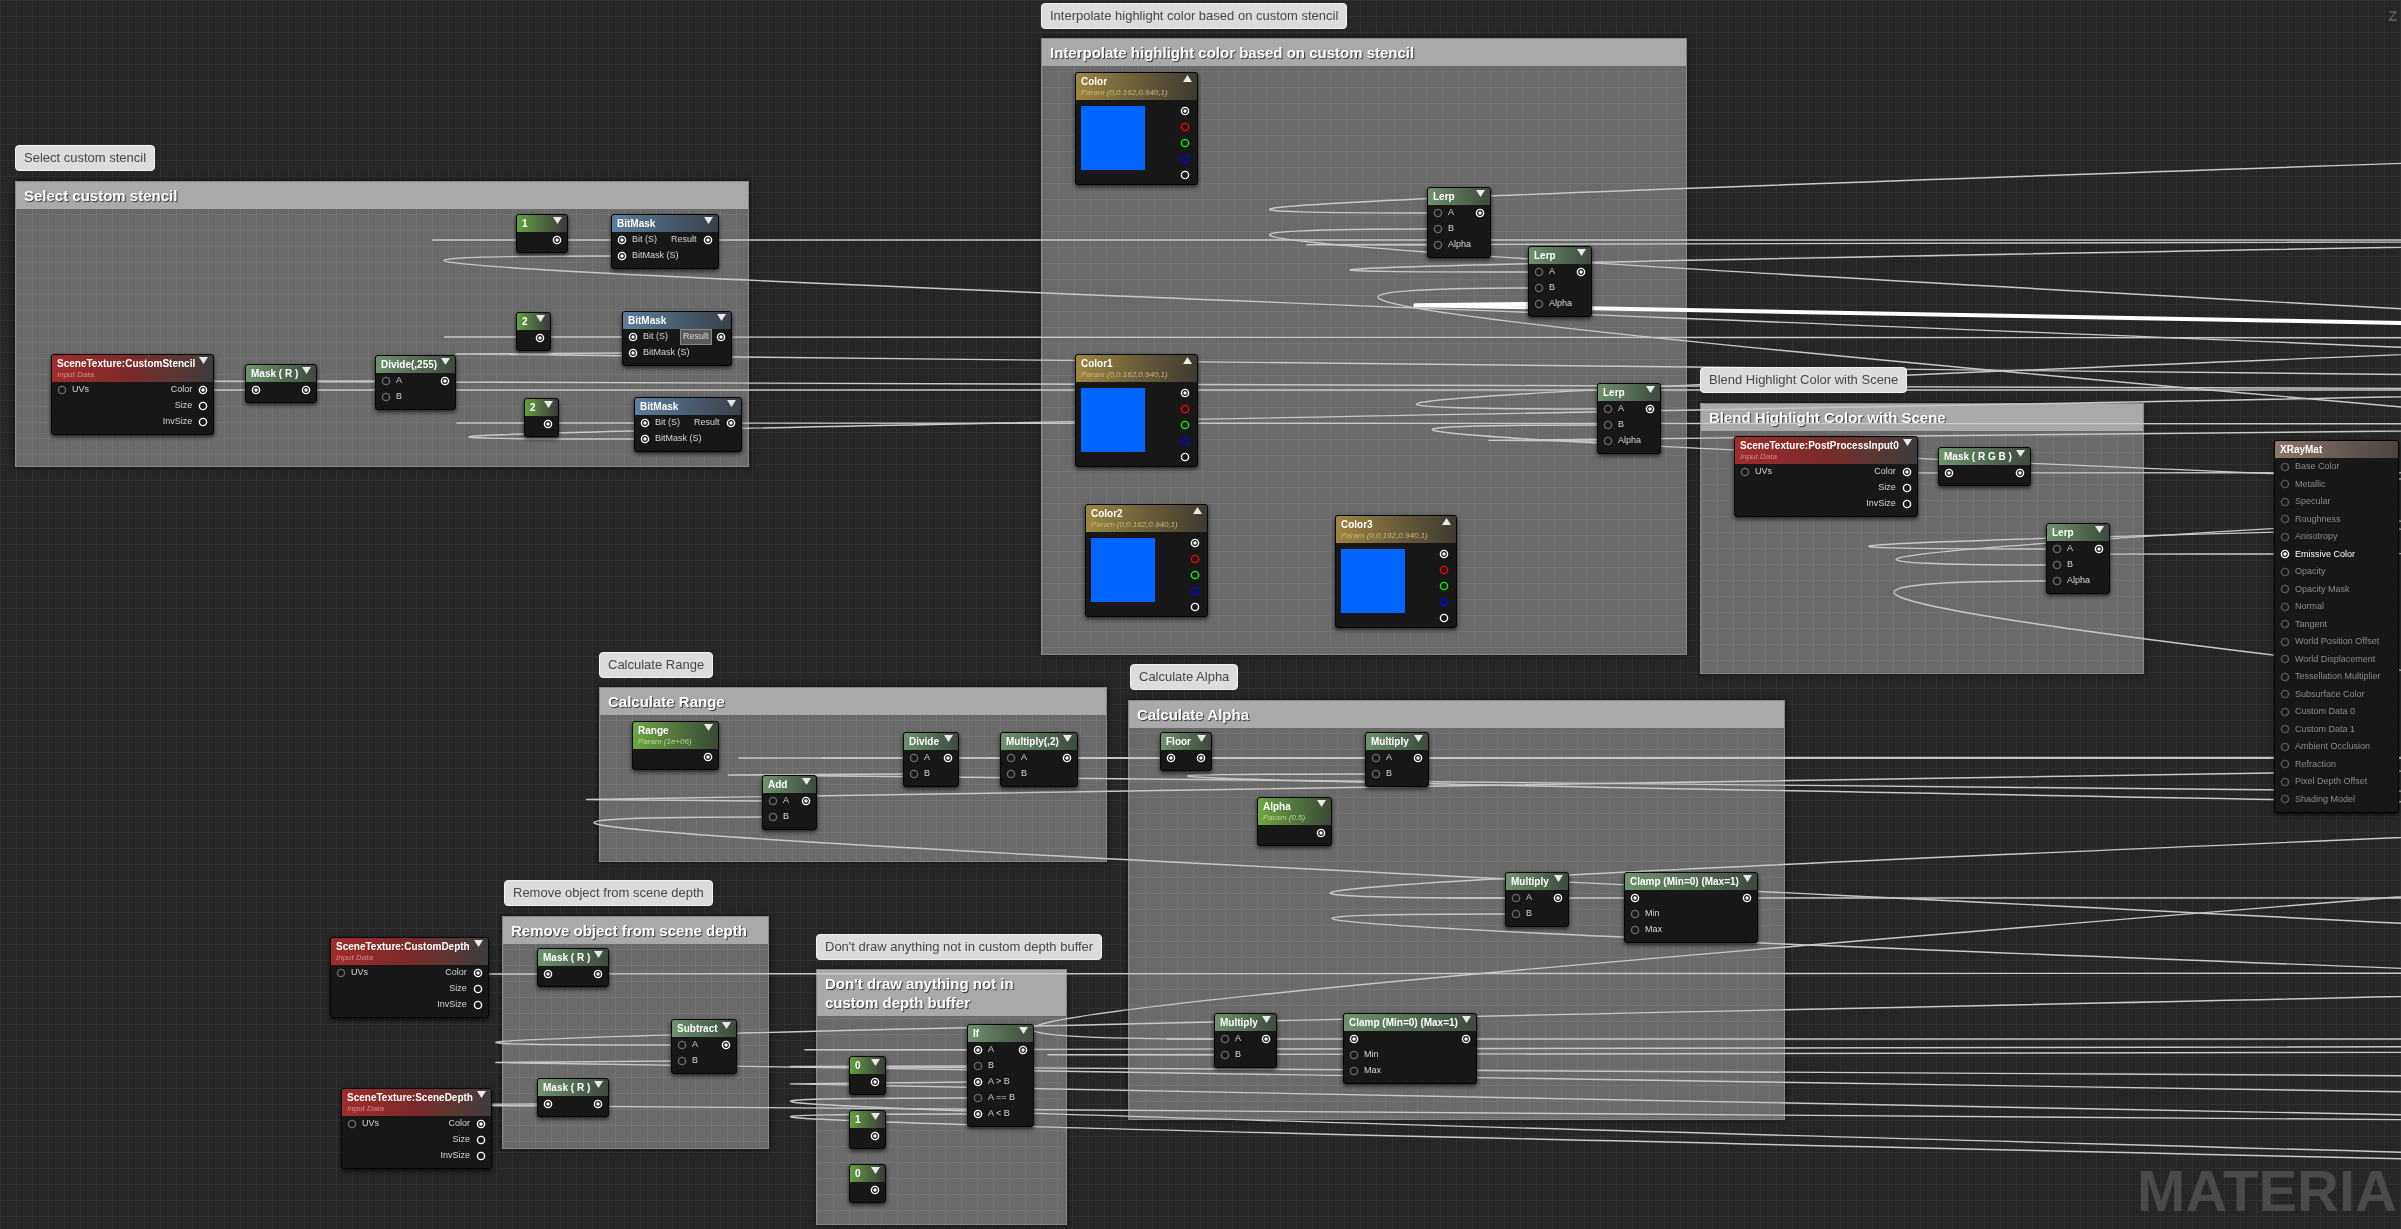  Describe the element at coordinates (416, 1128) in the screenshot. I see `material-node: SceneTexture:SceneDepth Input Data UVs Color Size InvSize` at that location.